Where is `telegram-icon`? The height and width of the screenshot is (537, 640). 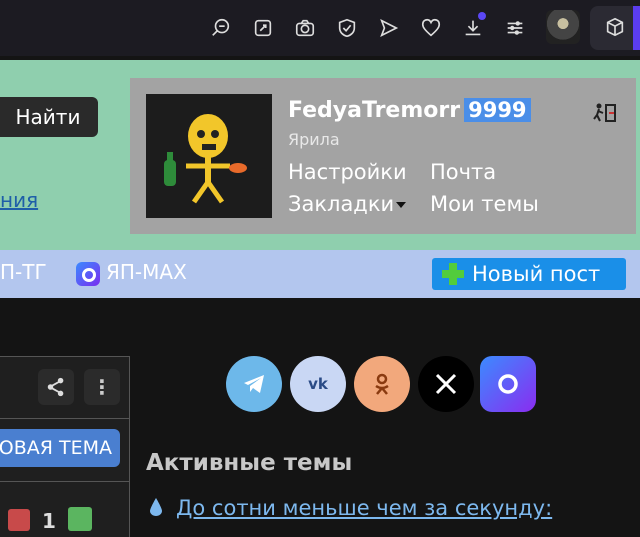
telegram-icon is located at coordinates (254, 384).